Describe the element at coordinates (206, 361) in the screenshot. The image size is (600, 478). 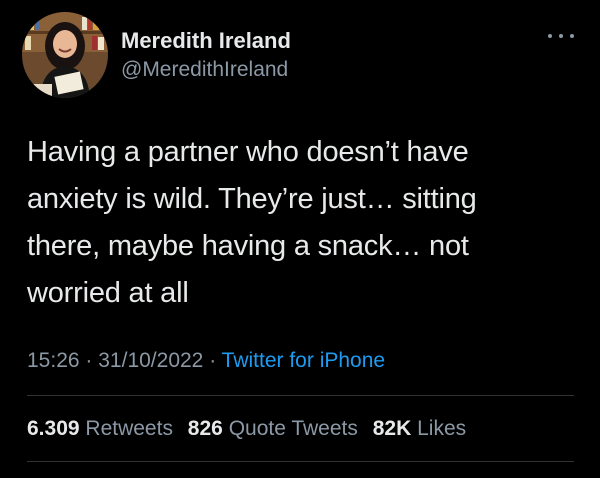
I see `tweet-meta: 15:26 · 31/10/2022 · Twitter for iPhone` at that location.